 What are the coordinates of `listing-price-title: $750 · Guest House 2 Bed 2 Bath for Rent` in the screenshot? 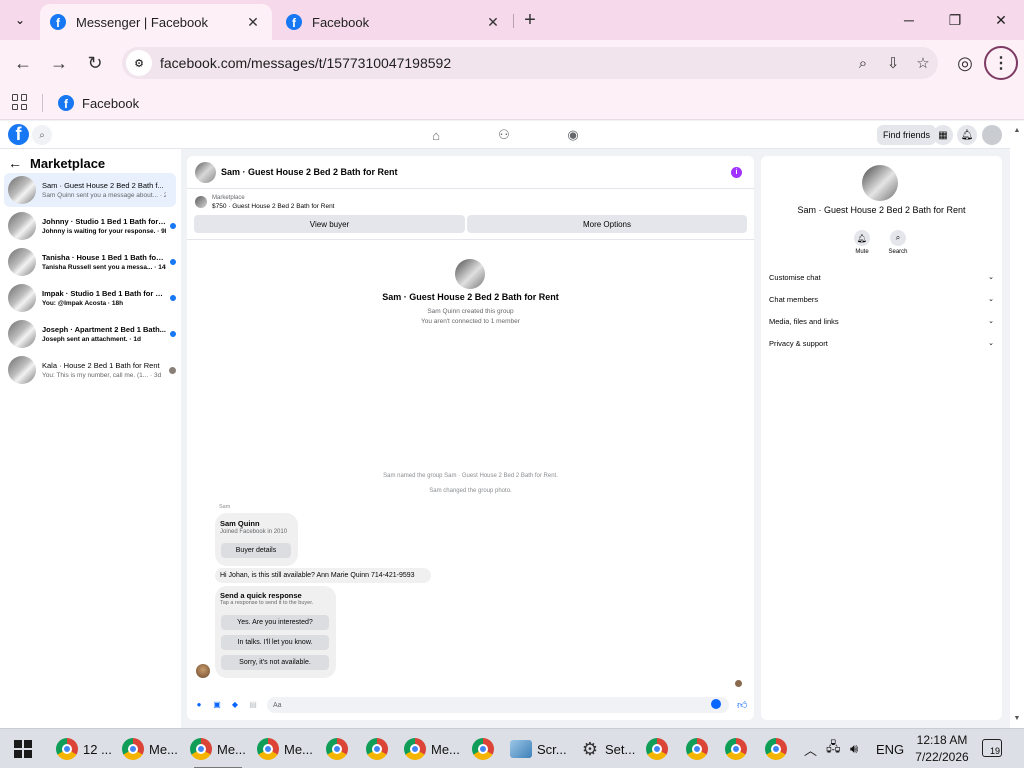 It's located at (273, 206).